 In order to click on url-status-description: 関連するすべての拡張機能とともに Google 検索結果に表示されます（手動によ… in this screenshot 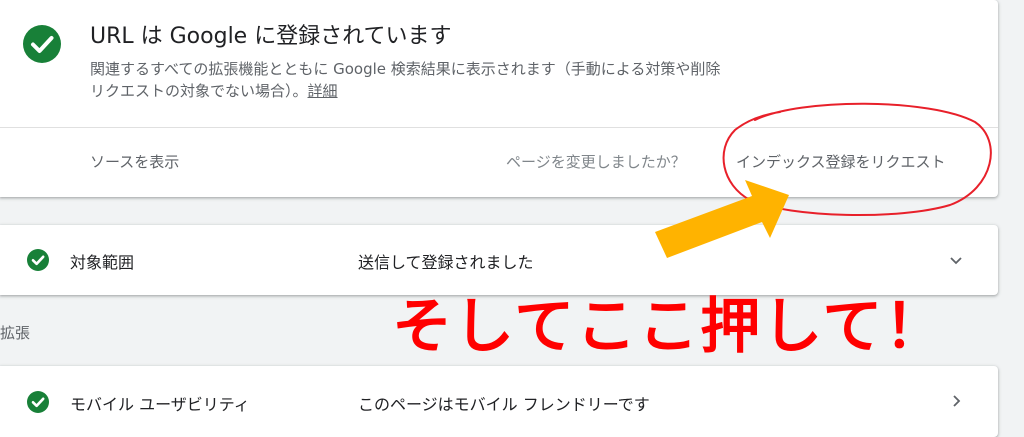, I will do `click(410, 80)`.